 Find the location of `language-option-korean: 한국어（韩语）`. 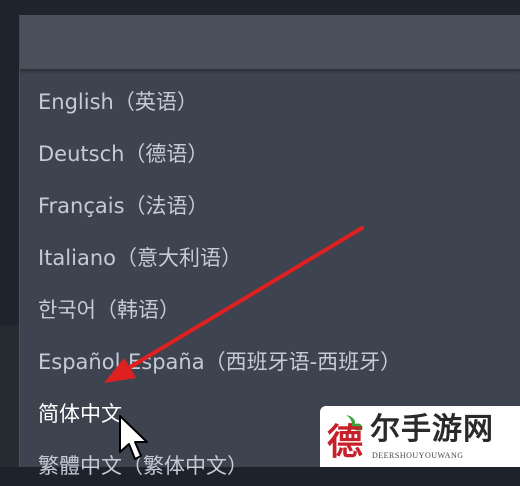

language-option-korean: 한국어（韩语） is located at coordinates (273, 310).